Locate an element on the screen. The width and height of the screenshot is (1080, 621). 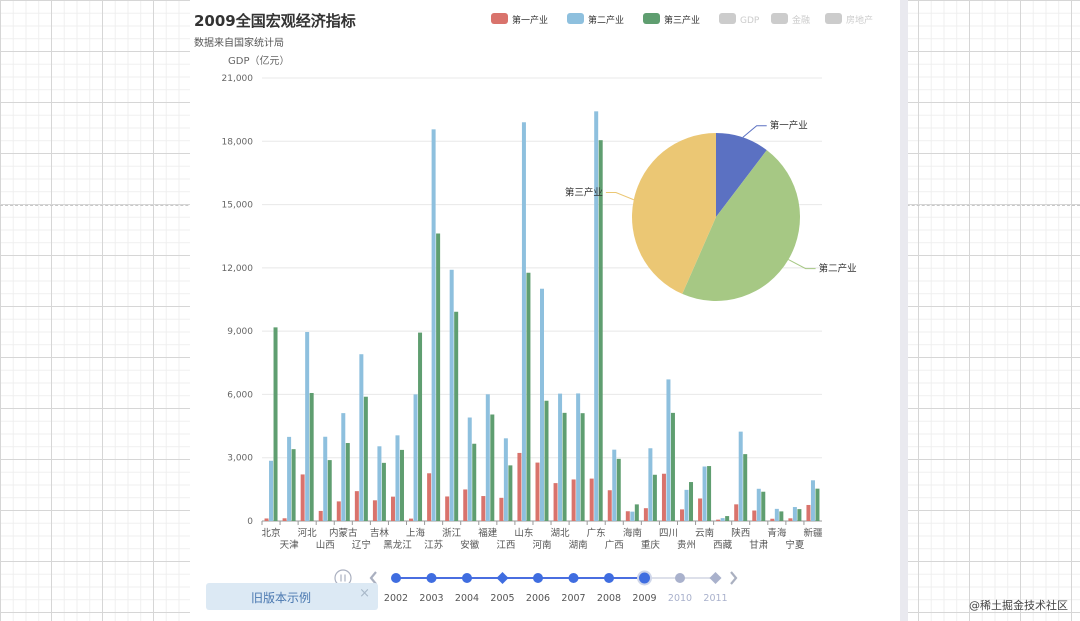
timeline-label: 2003 is located at coordinates (431, 598).